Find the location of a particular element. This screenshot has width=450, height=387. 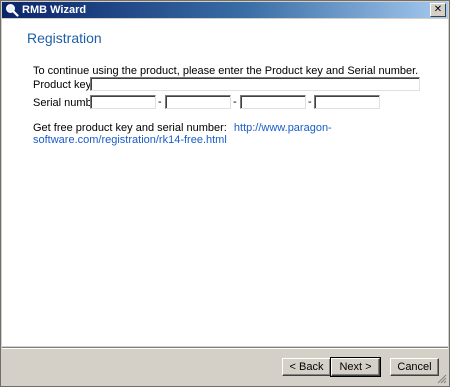

product-key-input is located at coordinates (255, 84).